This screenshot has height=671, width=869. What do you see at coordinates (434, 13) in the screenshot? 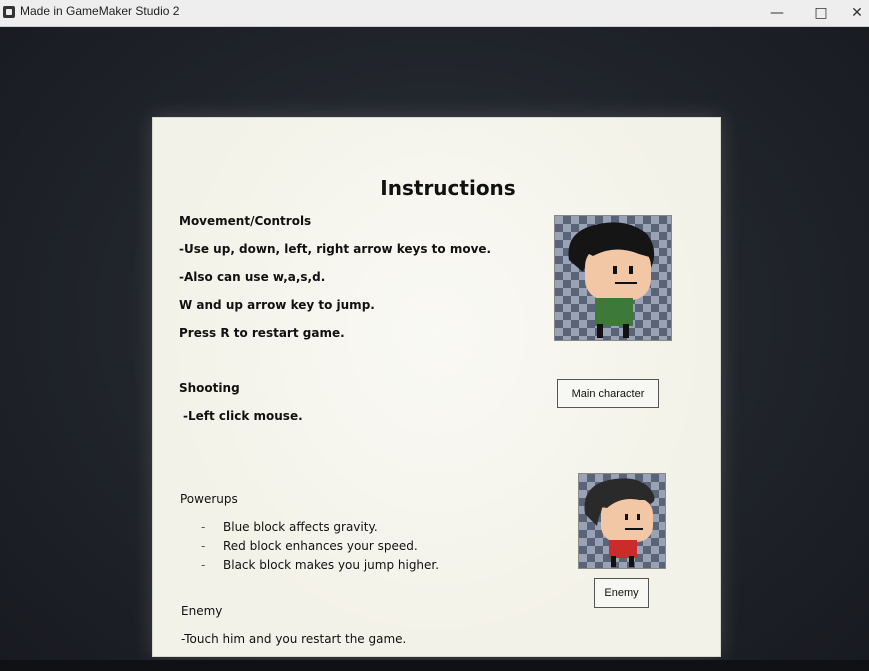
I see `window-titlebar: Made in GameMaker Studio 2 — □ ✕` at bounding box center [434, 13].